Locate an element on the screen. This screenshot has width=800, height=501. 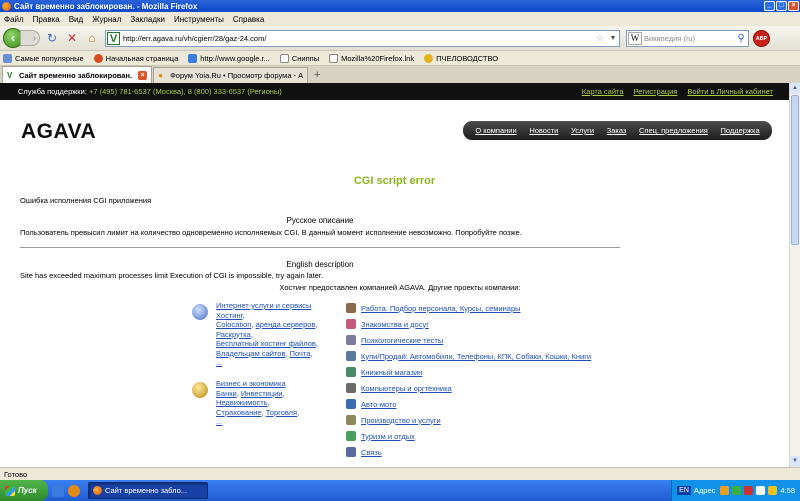
nav-about: О компании is located at coordinates (495, 130).